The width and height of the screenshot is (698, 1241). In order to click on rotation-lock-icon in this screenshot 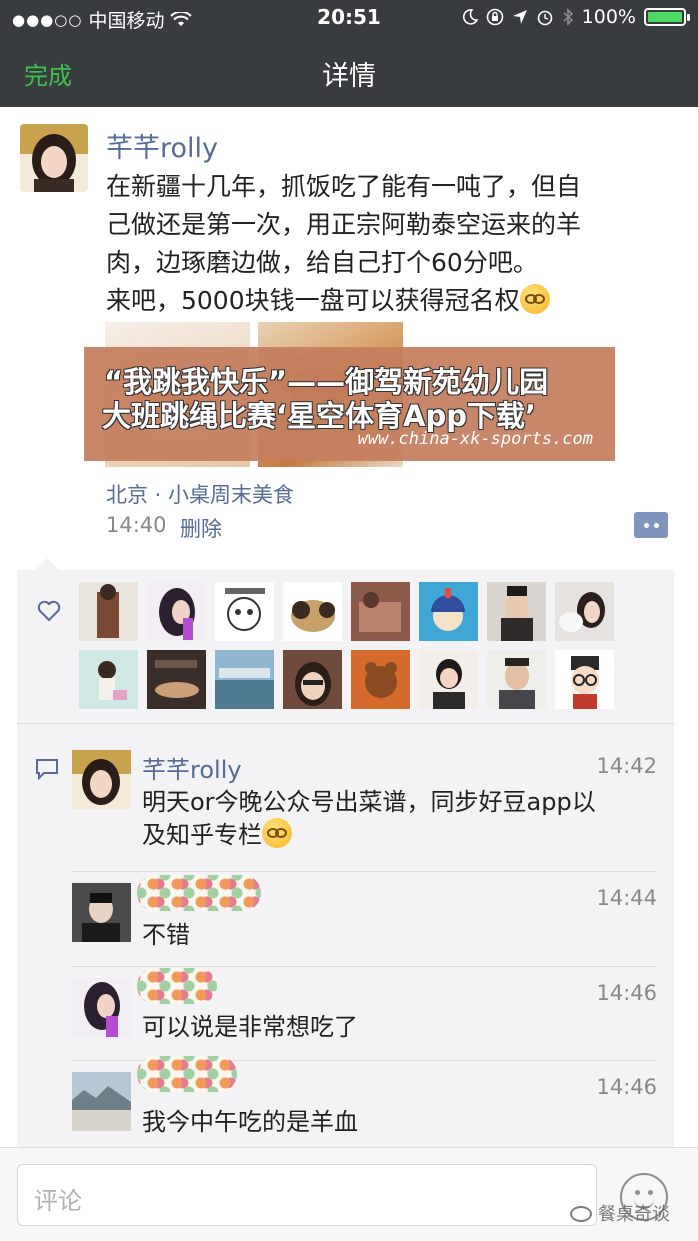, I will do `click(494, 17)`.